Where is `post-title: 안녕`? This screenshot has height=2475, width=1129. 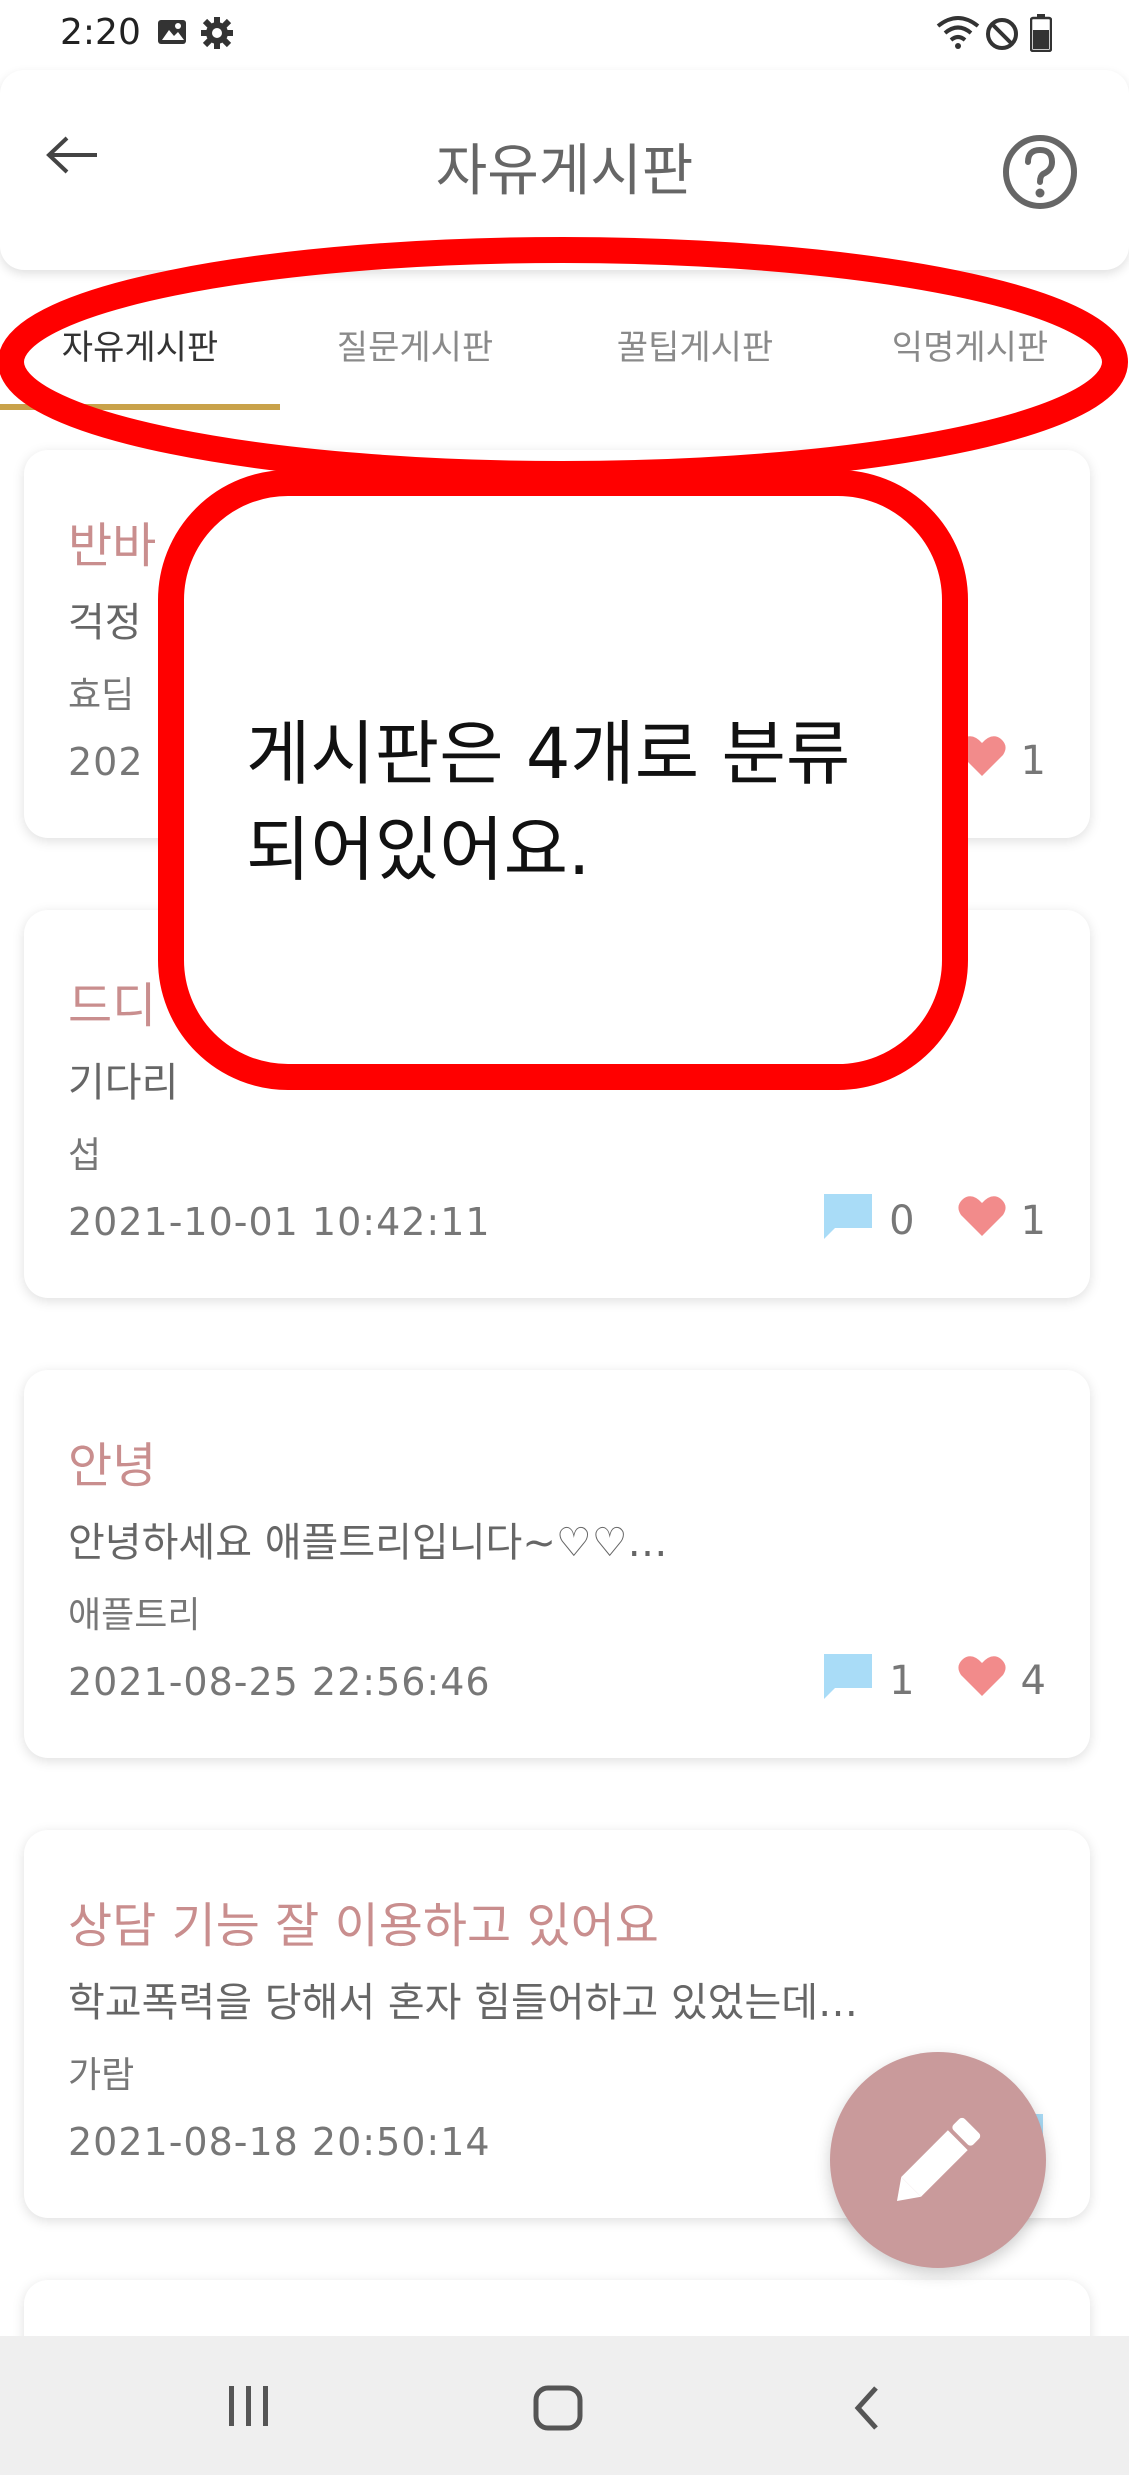
post-title: 안녕 is located at coordinates (112, 1466).